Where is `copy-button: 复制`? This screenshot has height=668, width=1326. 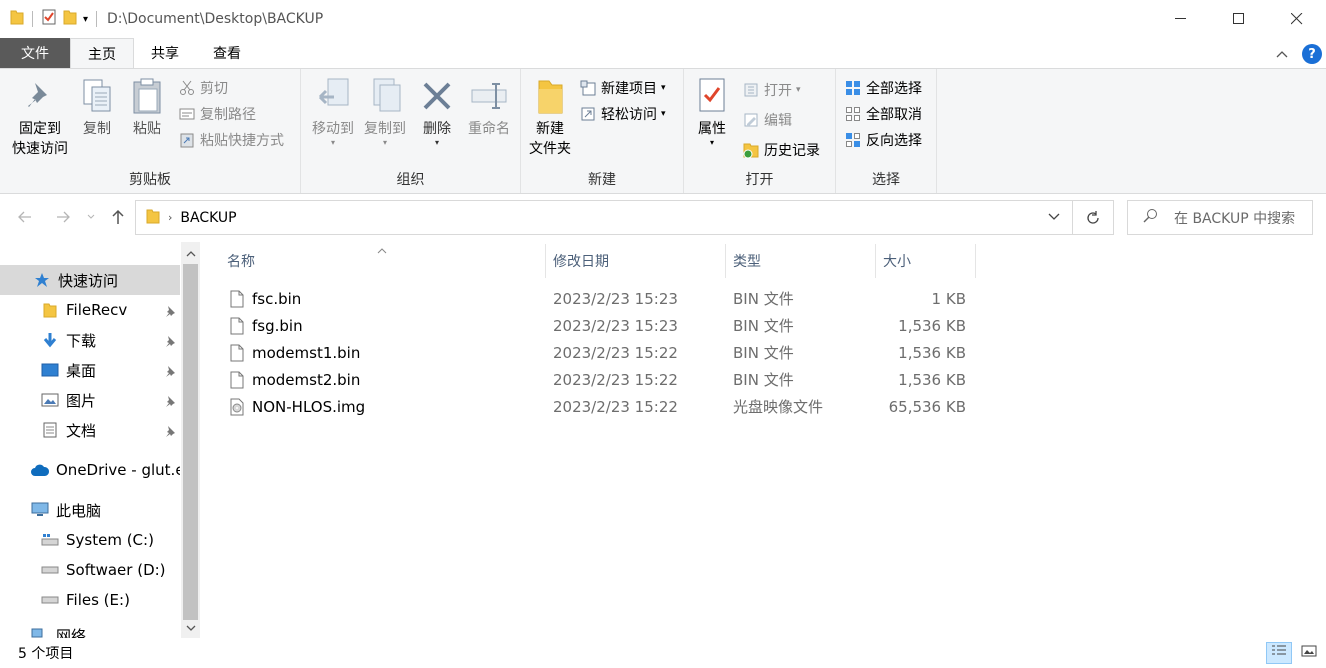 copy-button: 复制 is located at coordinates (97, 107).